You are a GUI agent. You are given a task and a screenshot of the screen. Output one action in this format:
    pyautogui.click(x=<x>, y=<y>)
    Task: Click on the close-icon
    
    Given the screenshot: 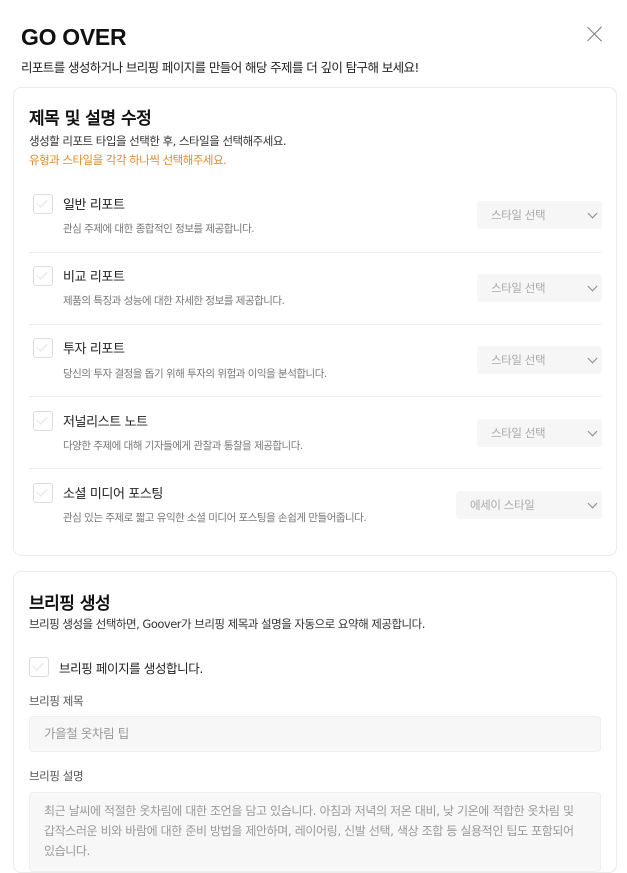 What is the action you would take?
    pyautogui.click(x=595, y=34)
    